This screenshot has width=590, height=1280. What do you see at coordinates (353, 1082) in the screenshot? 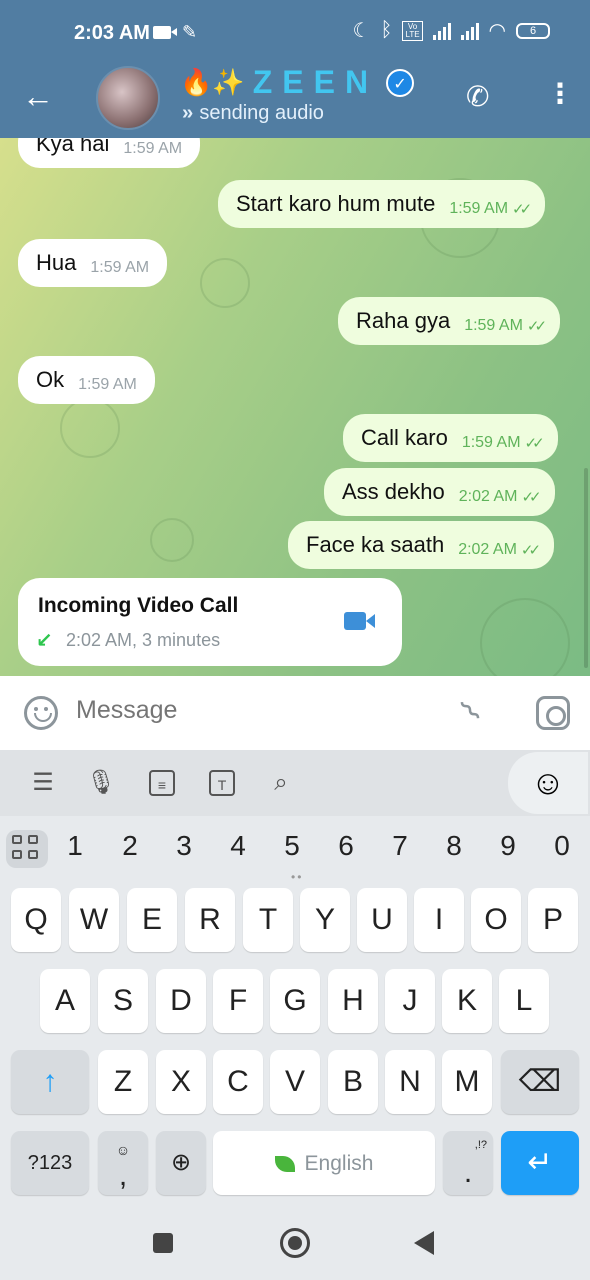
I see `key-b: B` at bounding box center [353, 1082].